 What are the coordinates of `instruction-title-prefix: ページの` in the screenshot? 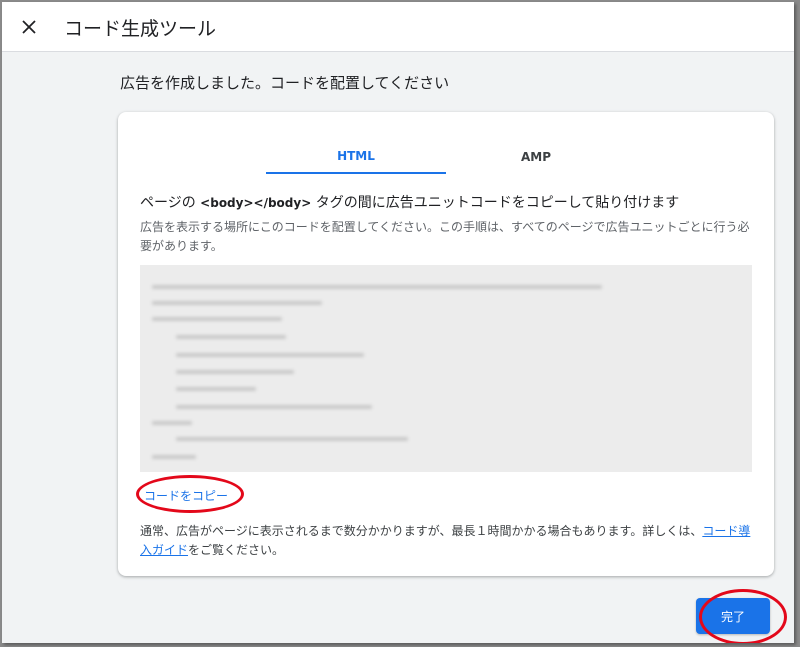 It's located at (170, 203).